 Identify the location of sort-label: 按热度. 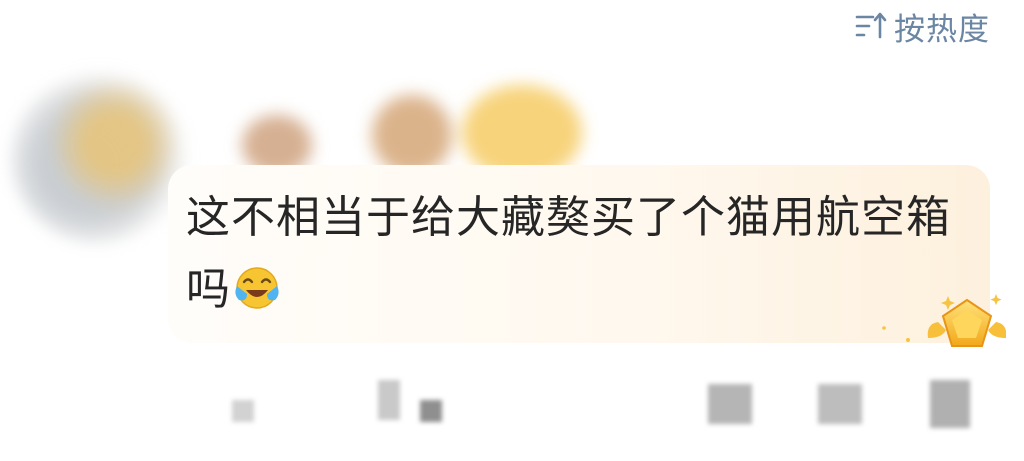
(942, 29).